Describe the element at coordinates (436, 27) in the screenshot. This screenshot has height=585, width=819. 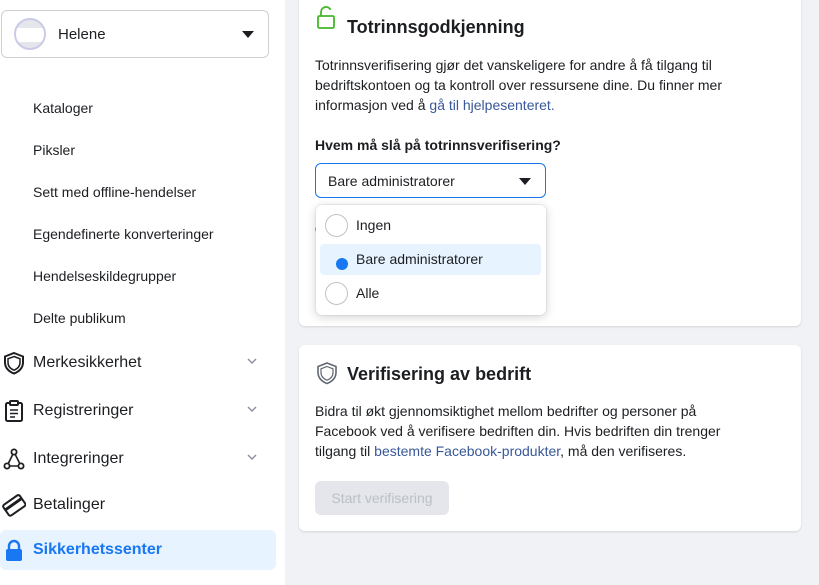
I see `two-factor-title: Totrinnsgodkjenning` at that location.